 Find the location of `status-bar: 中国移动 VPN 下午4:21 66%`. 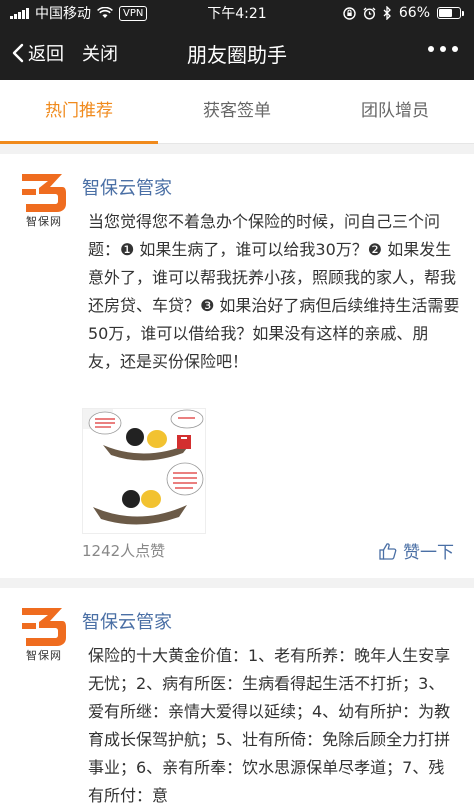

status-bar: 中国移动 VPN 下午4:21 66% is located at coordinates (237, 13).